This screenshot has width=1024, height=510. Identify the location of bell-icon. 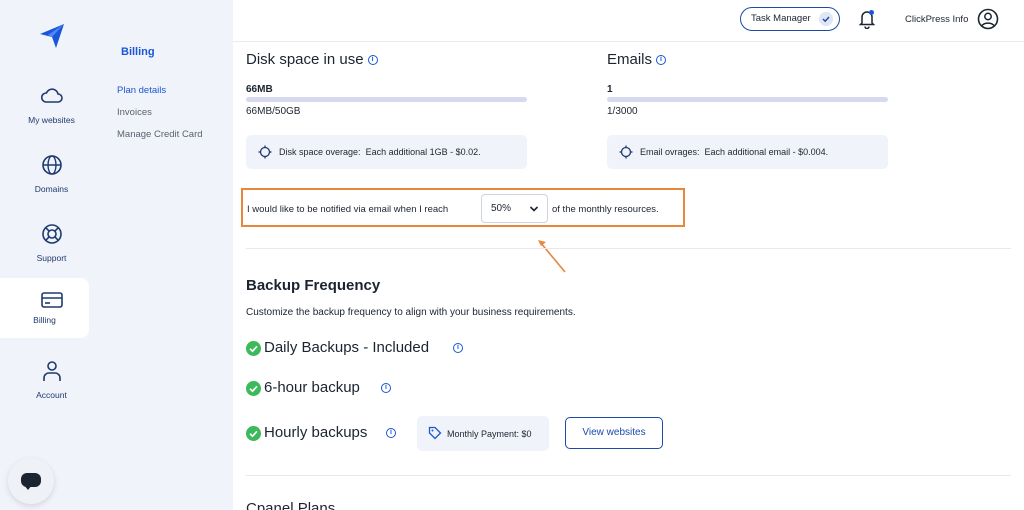
(867, 19).